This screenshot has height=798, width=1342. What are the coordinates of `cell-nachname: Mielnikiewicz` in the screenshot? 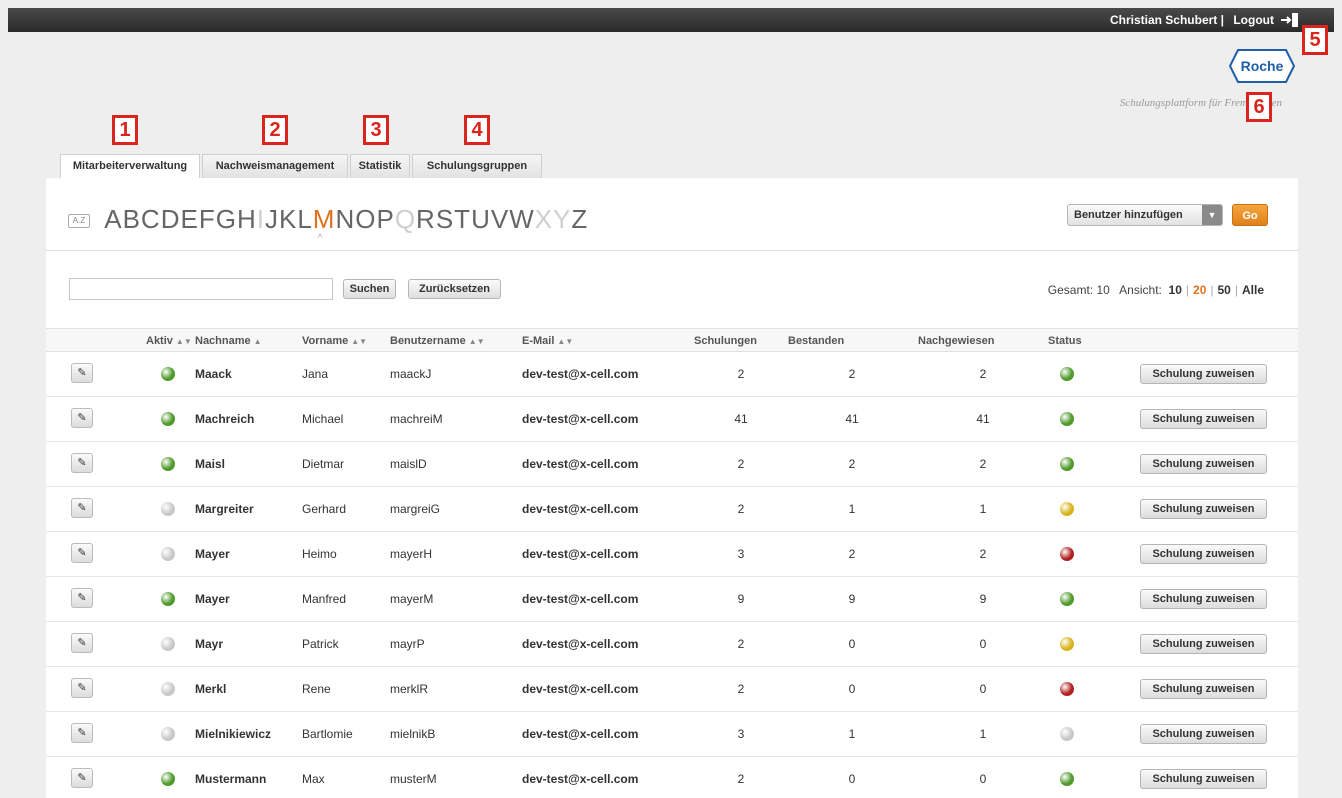 It's located at (233, 734).